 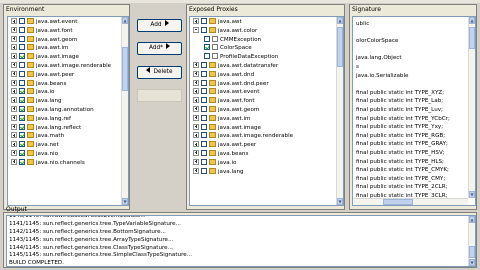 I want to click on tree-row: java.awt.datatransfer, so click(x=264, y=66).